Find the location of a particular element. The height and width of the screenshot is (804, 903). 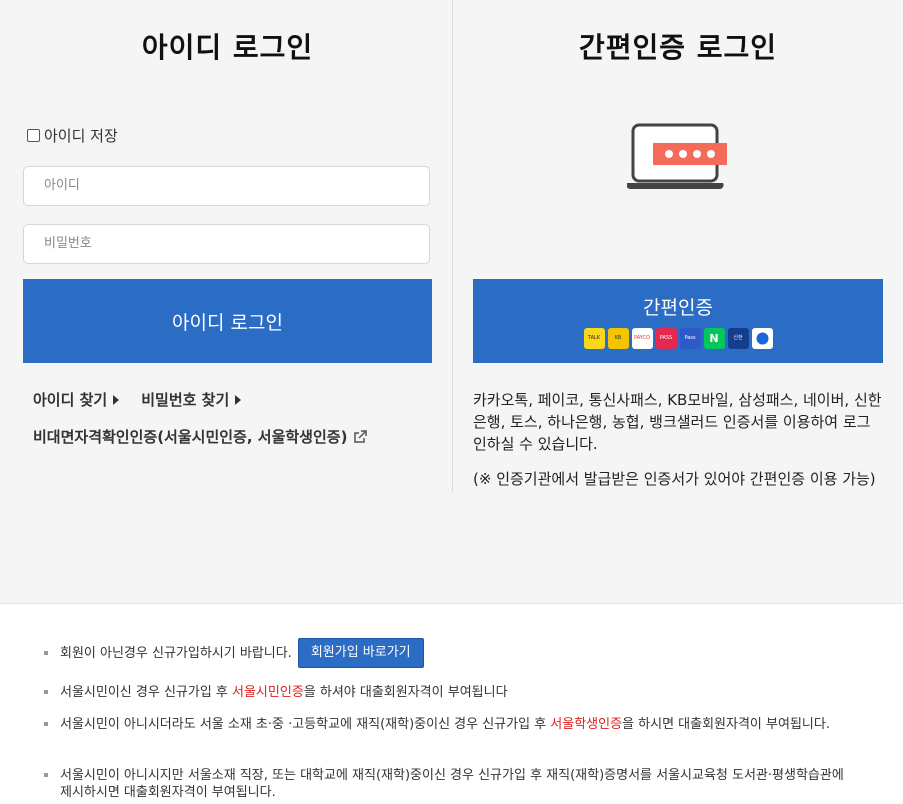

list-item: 회원이 아닌경우 신규가입하시기 바랍니다. 회원가입 바로가기 is located at coordinates (454, 653).